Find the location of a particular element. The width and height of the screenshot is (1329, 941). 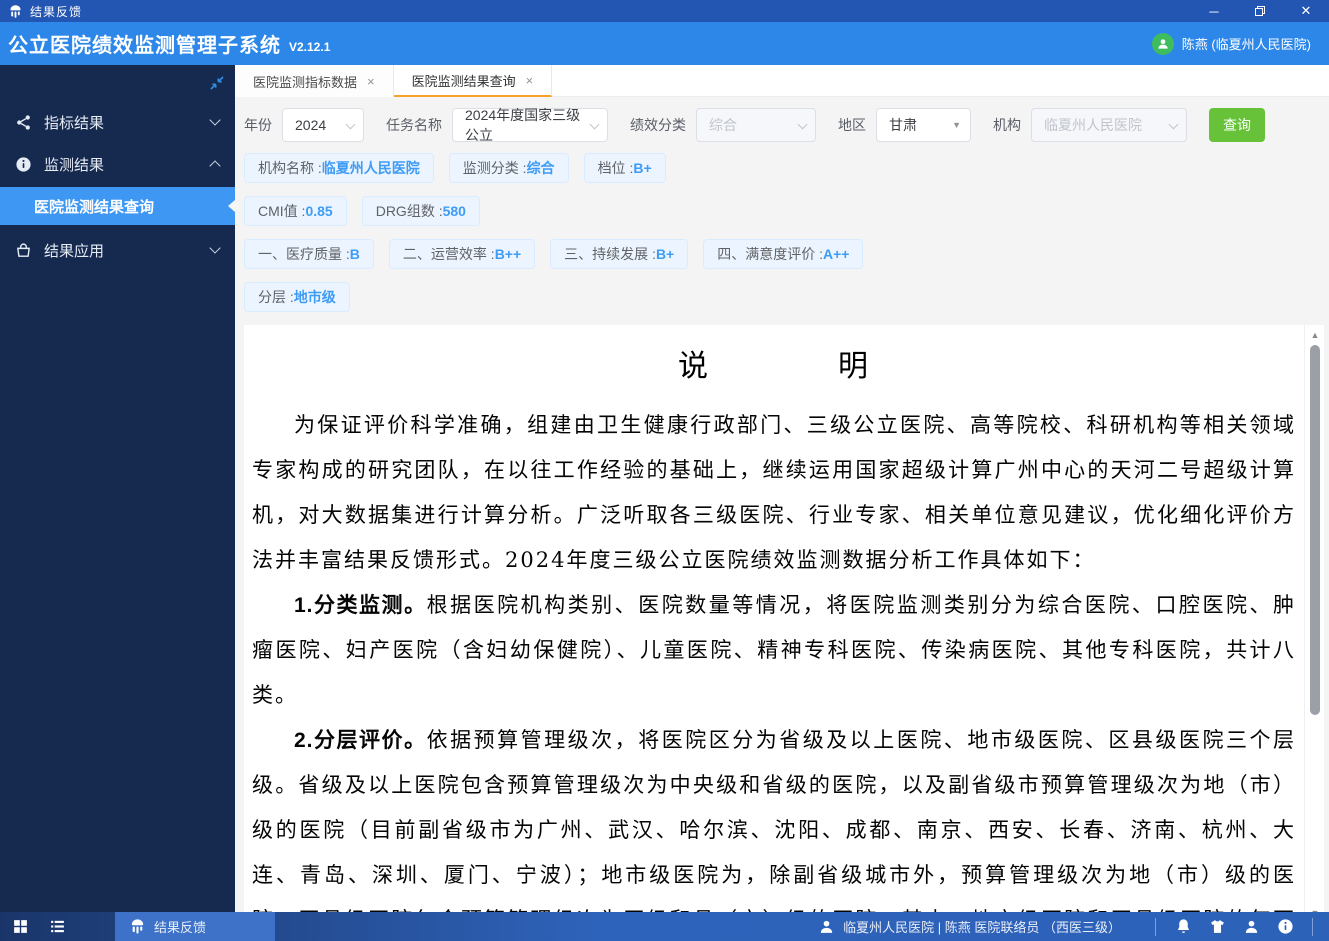

handbag-icon is located at coordinates (23, 249).